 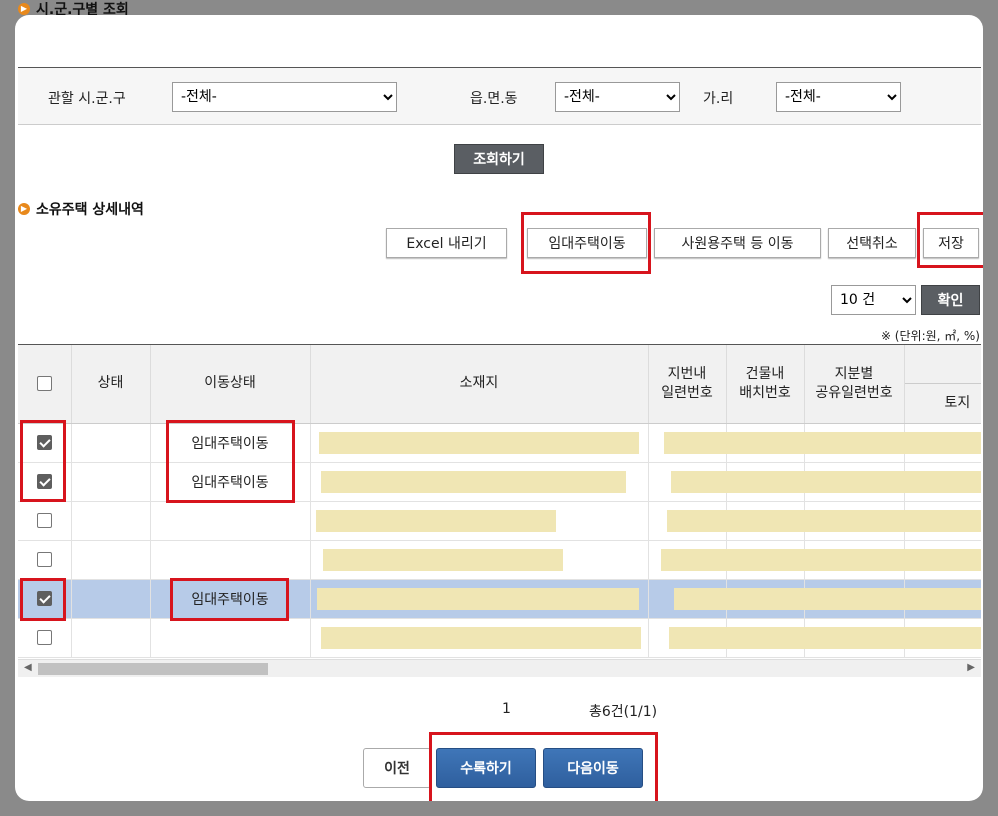 What do you see at coordinates (506, 709) in the screenshot?
I see `page-link-1: 1` at bounding box center [506, 709].